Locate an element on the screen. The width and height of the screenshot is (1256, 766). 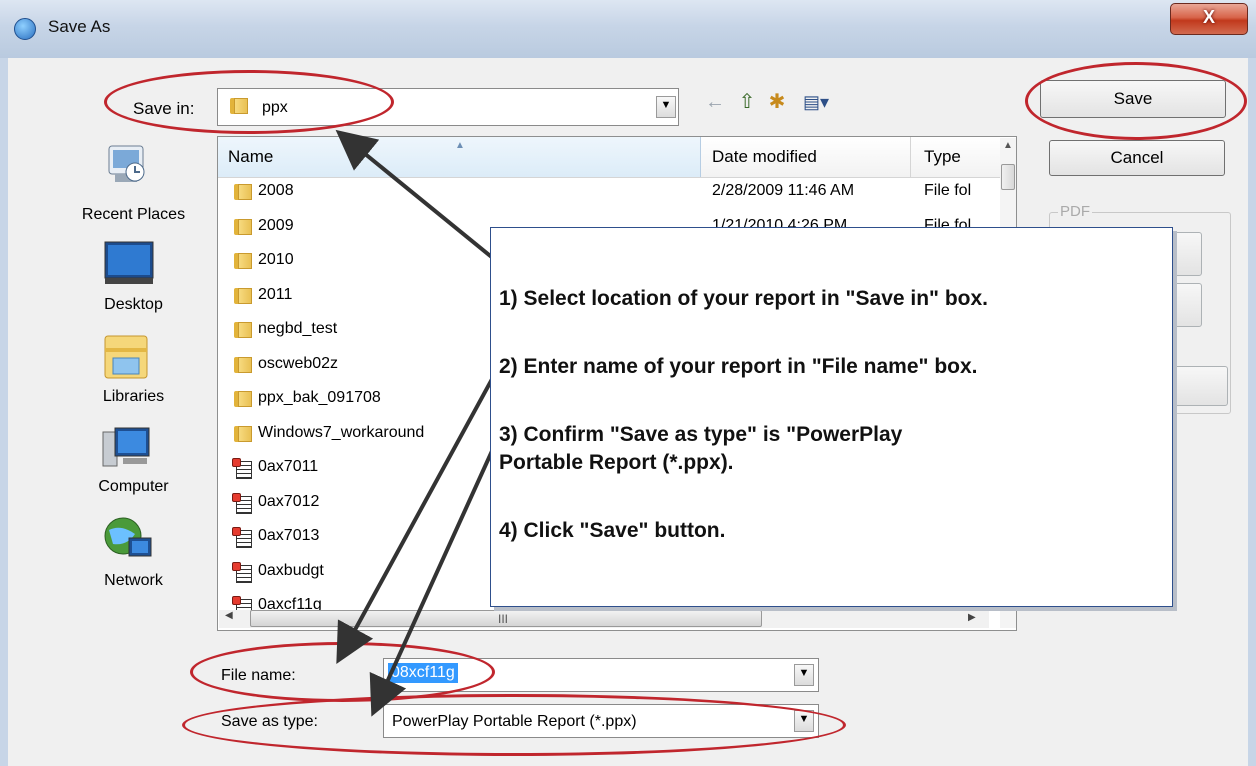
callout-step-3: 3) Confirm "Save as type" is "PowerPlay is located at coordinates (701, 434).